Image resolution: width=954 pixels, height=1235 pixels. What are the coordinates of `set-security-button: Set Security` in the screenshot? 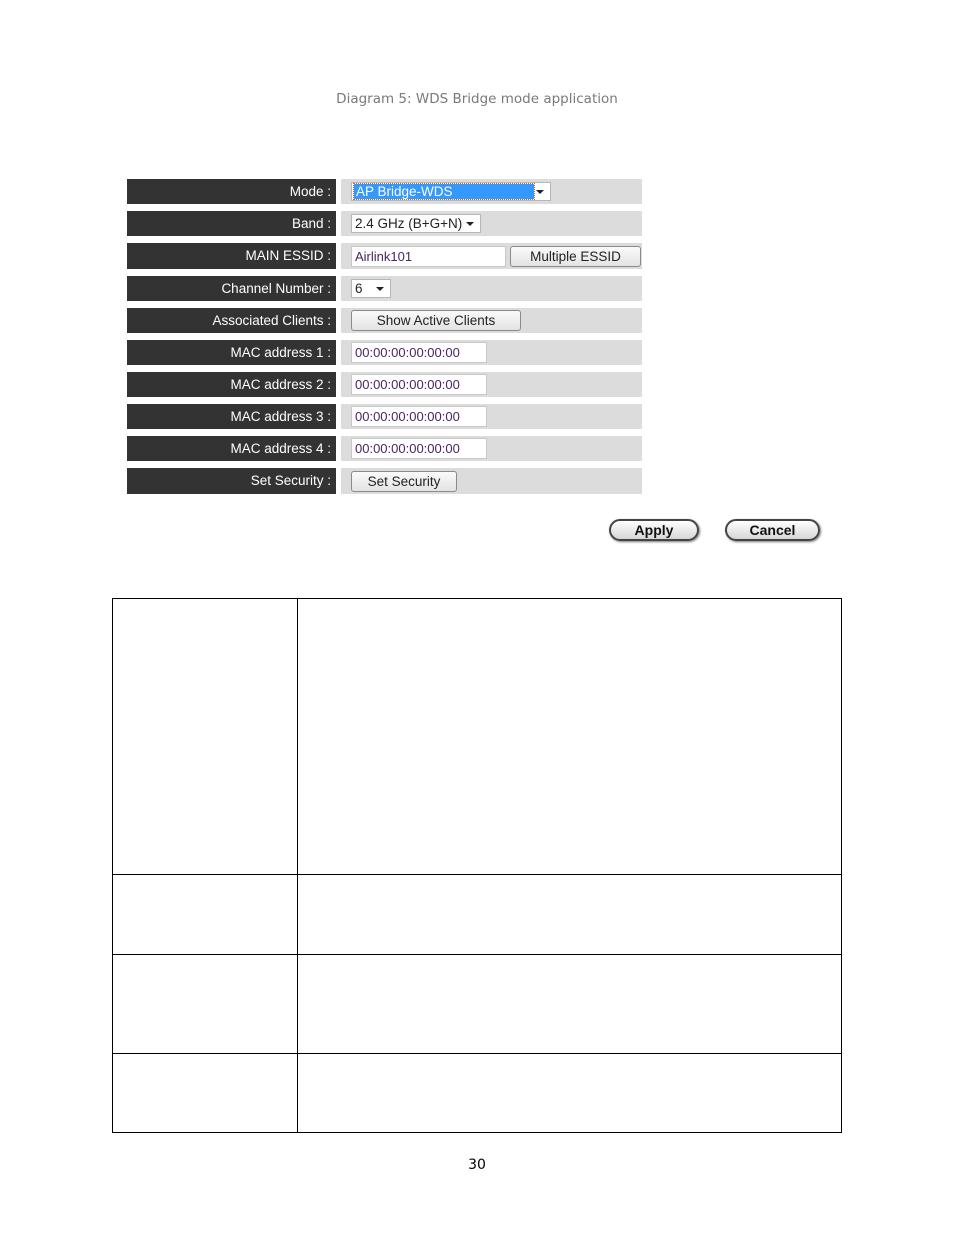 It's located at (404, 481).